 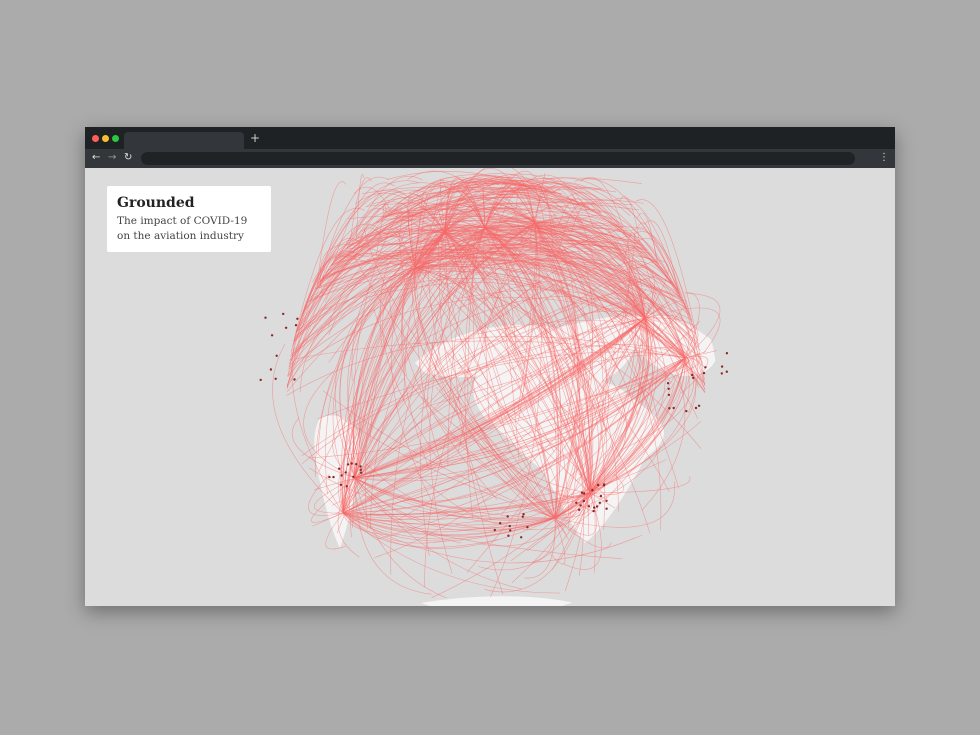 I want to click on maximize-window-icon, so click(x=115, y=138).